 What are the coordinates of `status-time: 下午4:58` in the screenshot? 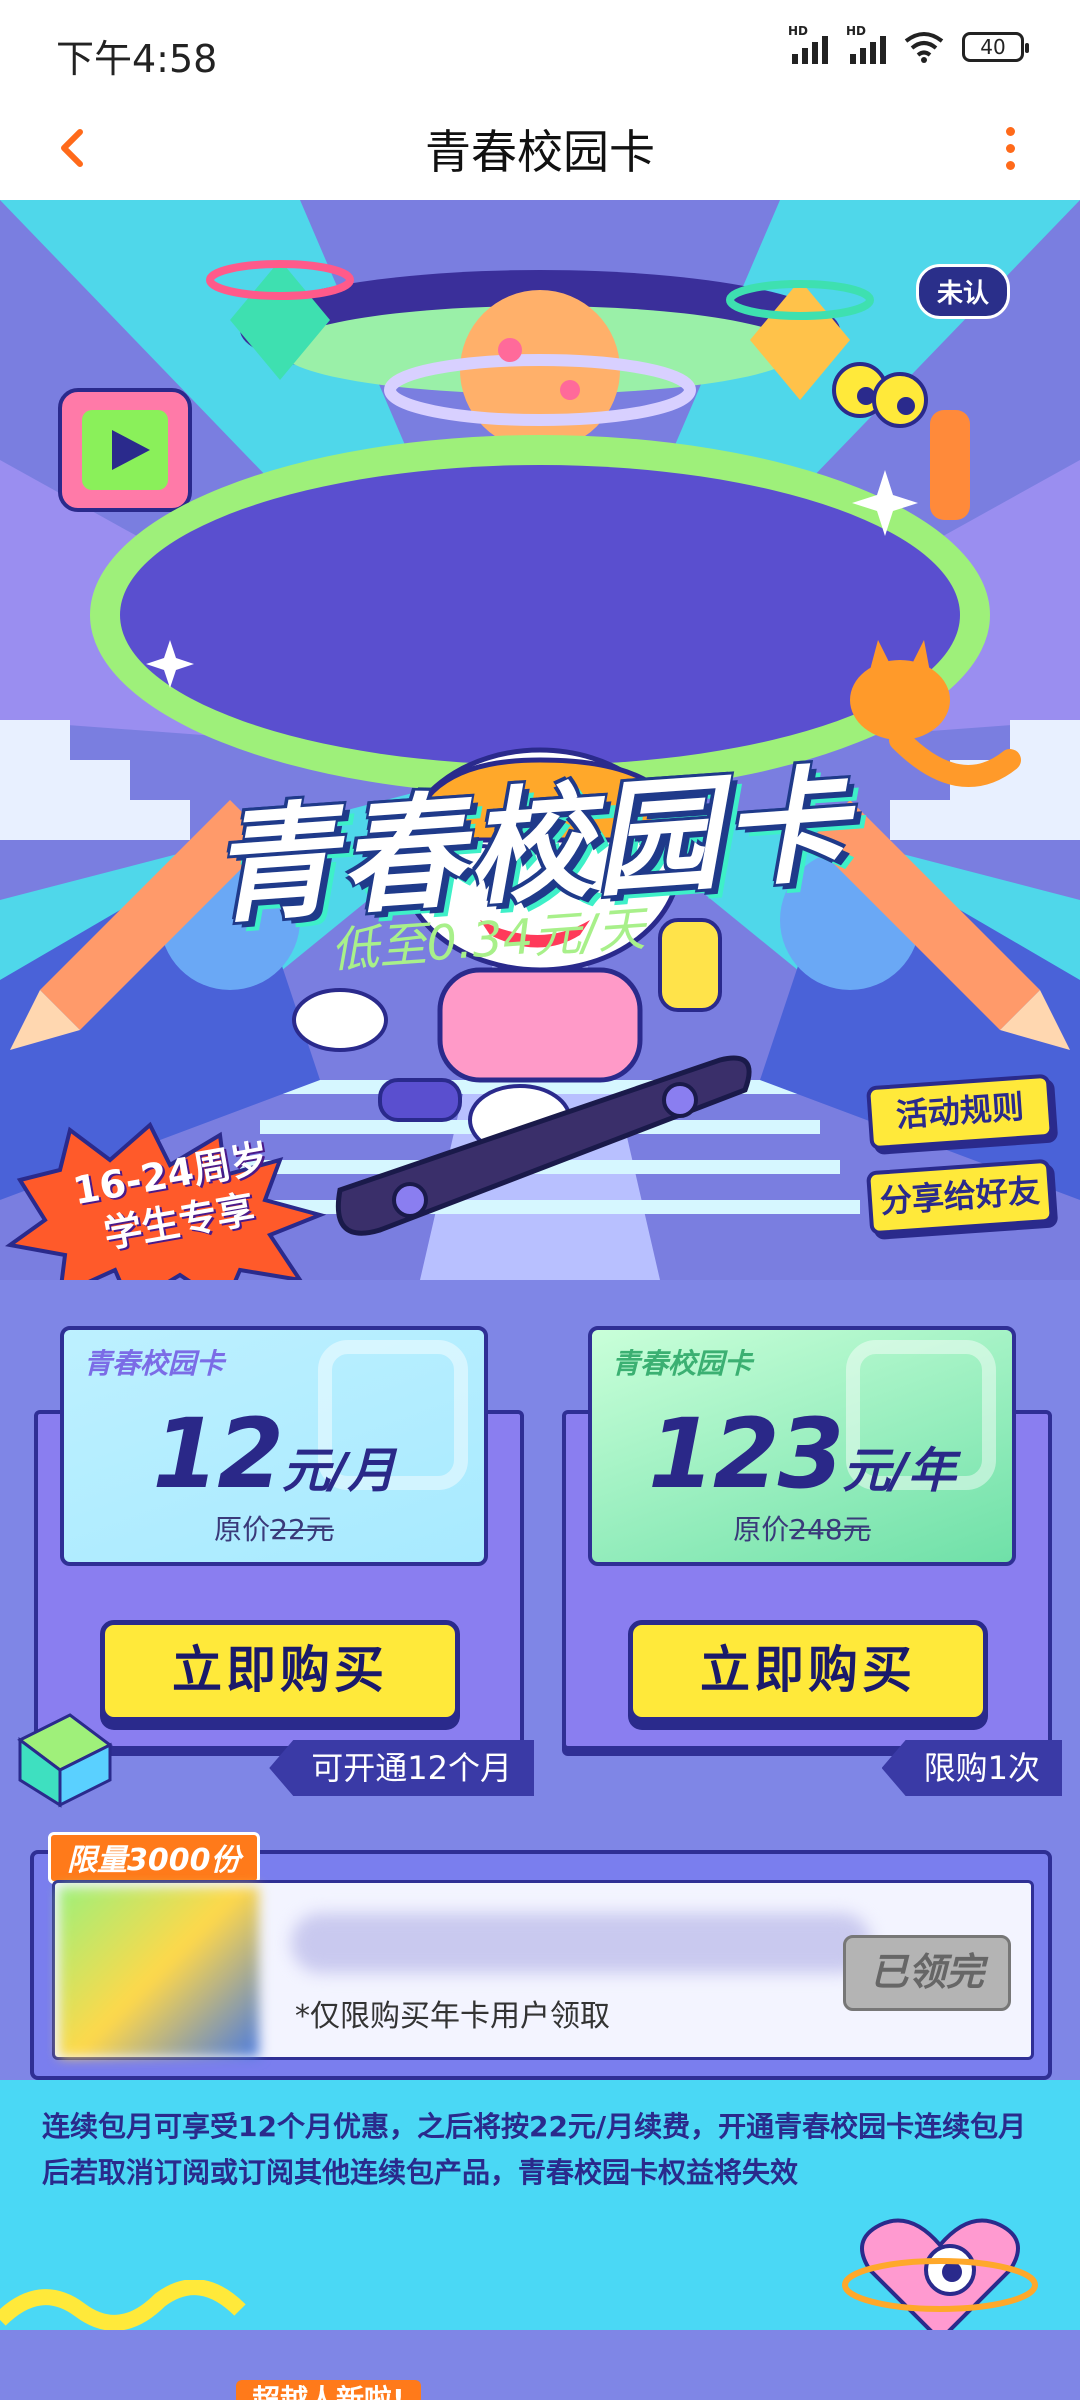 It's located at (137, 59).